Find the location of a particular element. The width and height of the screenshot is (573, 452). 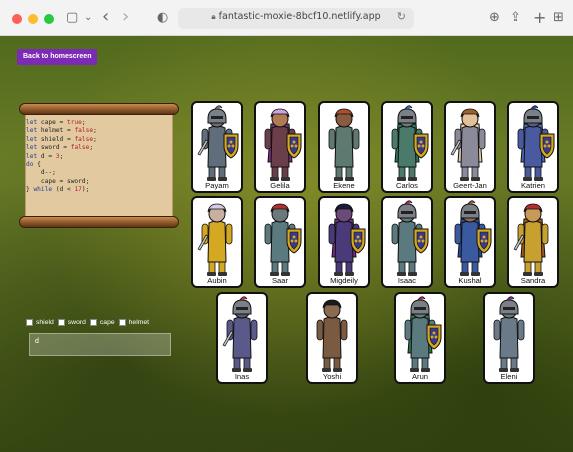

character-card: Geert-Jan is located at coordinates (470, 147).